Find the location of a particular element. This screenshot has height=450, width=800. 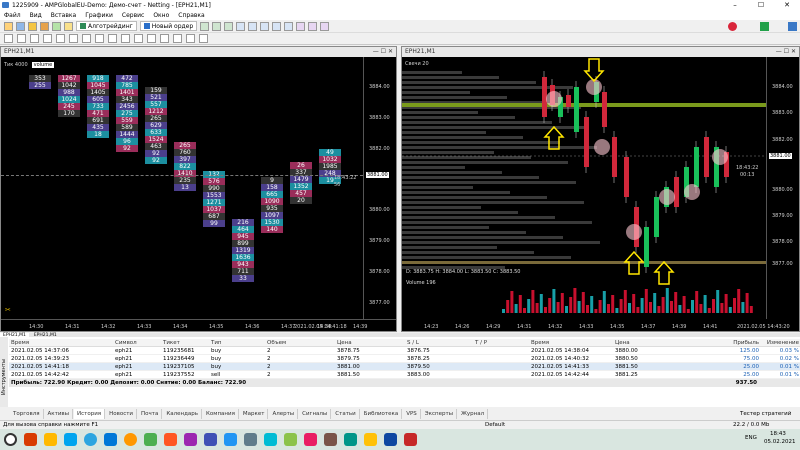

trendline-icon is located at coordinates (60, 38).